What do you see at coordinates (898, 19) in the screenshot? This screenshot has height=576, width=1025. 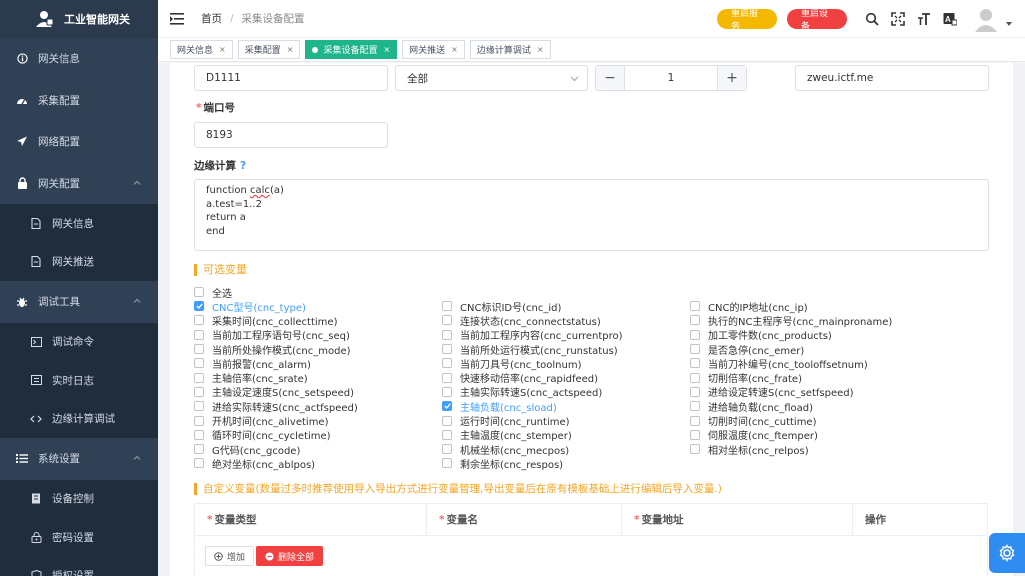 I see `fullscreen-icon` at bounding box center [898, 19].